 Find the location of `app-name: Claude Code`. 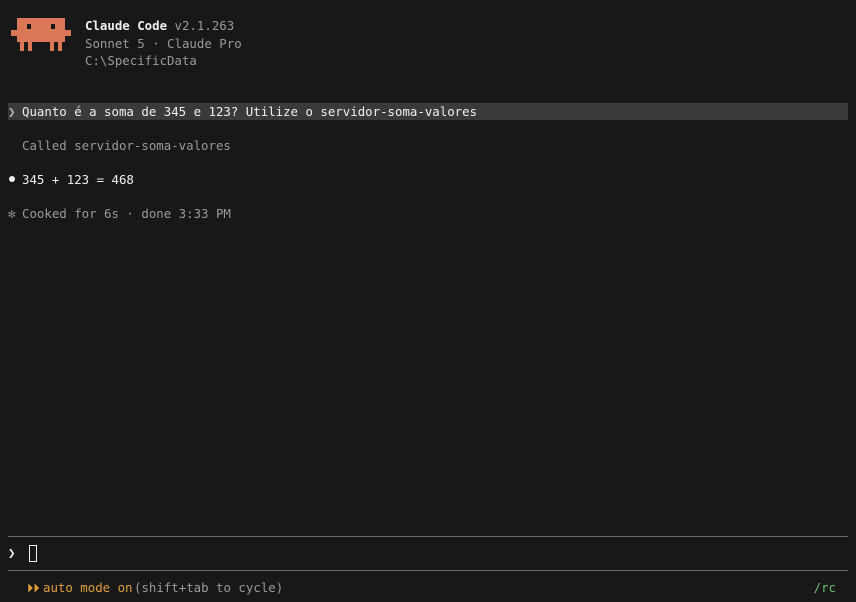

app-name: Claude Code is located at coordinates (126, 25).